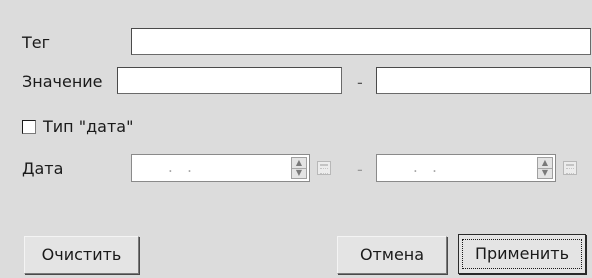 The image size is (592, 278). I want to click on apply-button-label: Применить, so click(522, 253).